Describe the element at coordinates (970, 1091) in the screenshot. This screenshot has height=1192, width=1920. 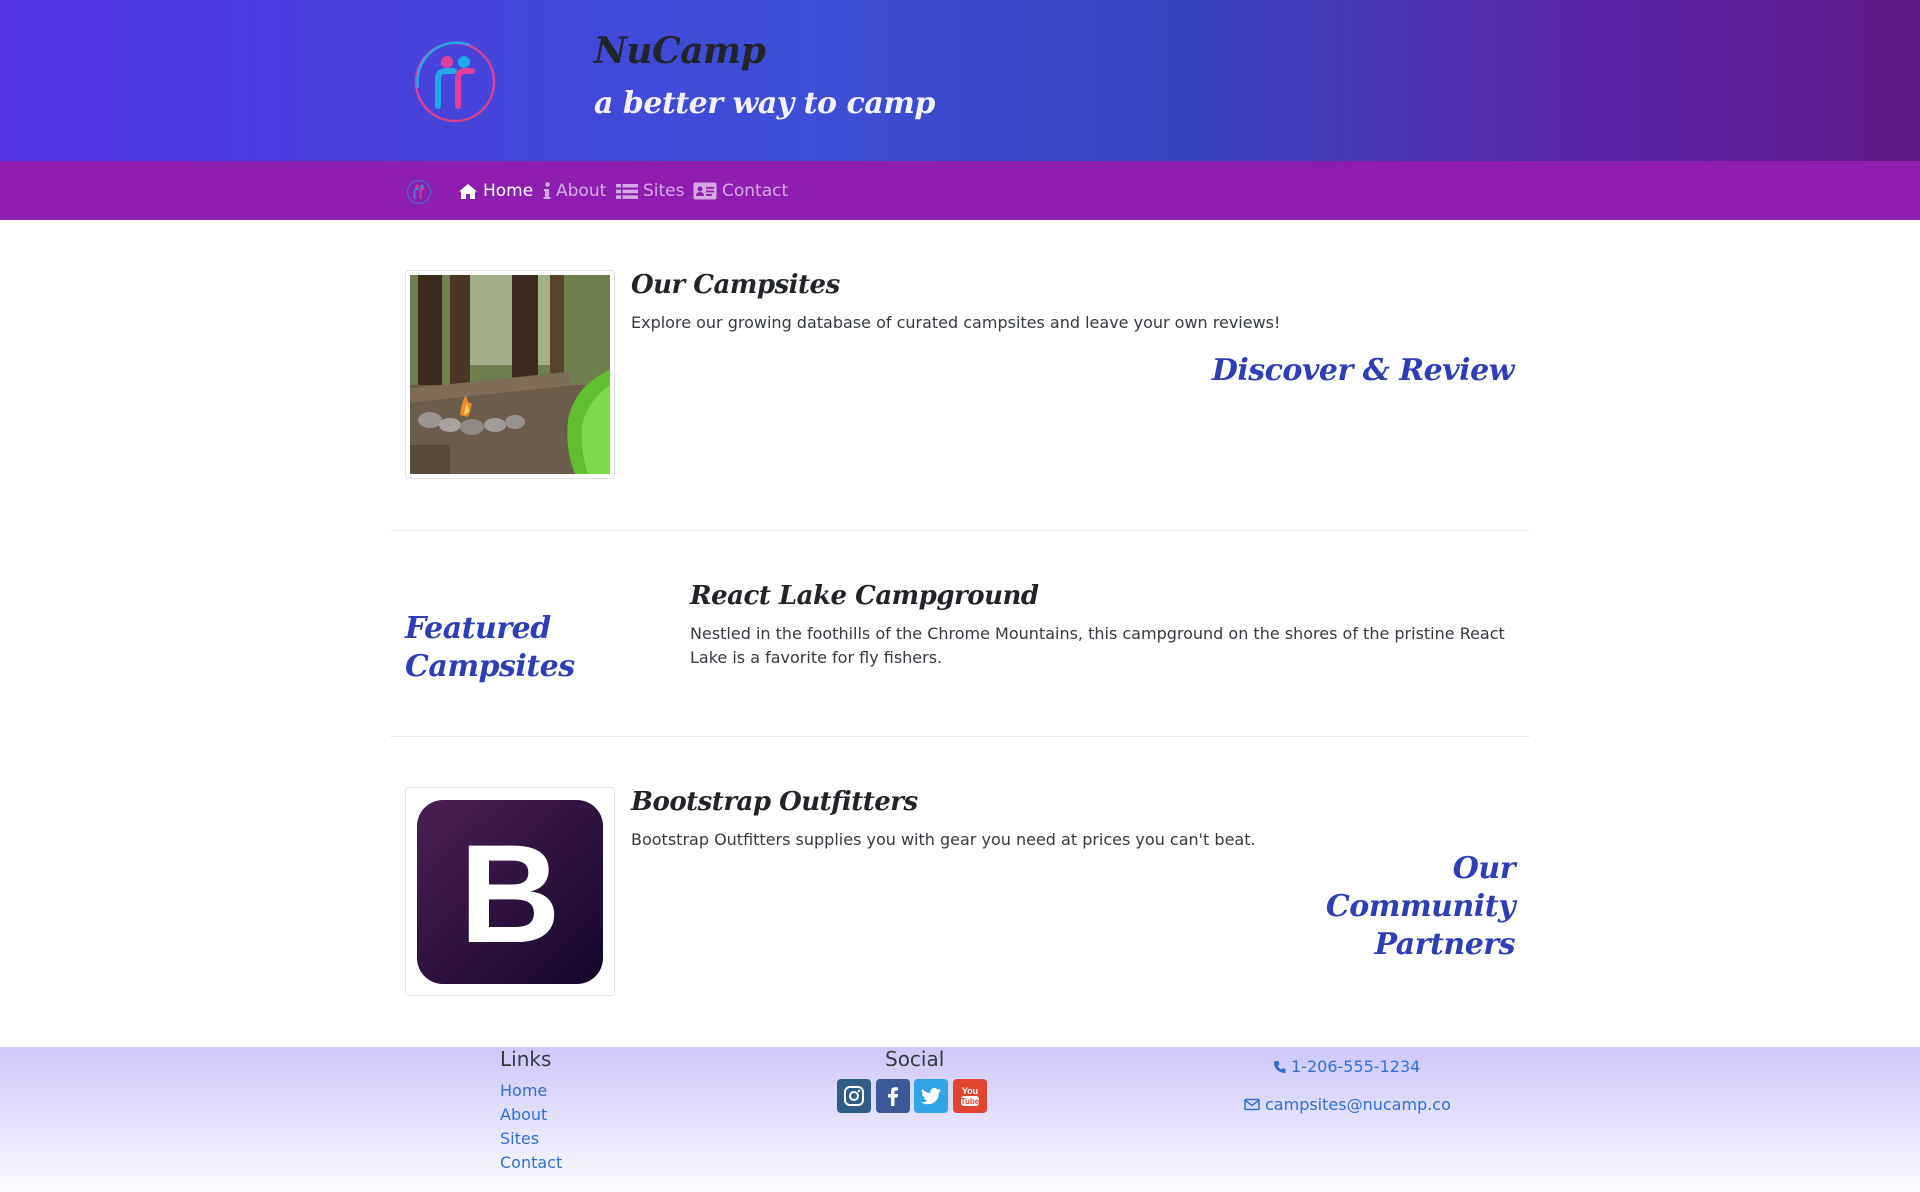
I see `svg-text: You` at that location.